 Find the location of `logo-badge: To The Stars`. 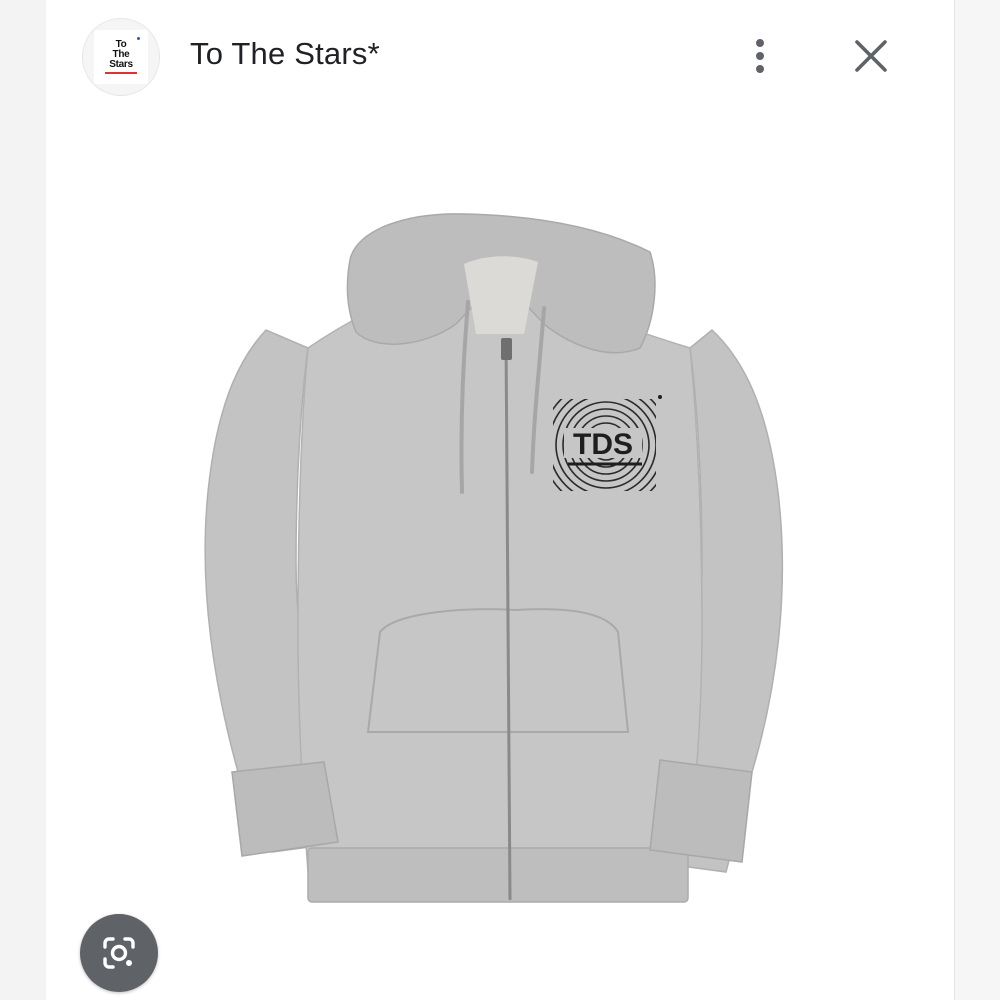

logo-badge: To The Stars is located at coordinates (121, 57).